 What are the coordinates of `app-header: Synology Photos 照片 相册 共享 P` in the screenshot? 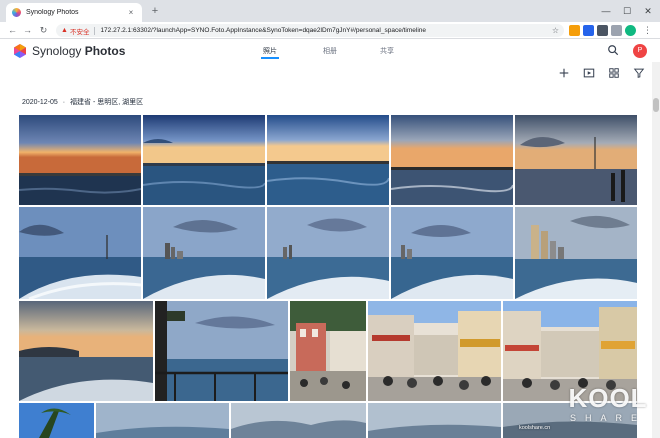 It's located at (330, 51).